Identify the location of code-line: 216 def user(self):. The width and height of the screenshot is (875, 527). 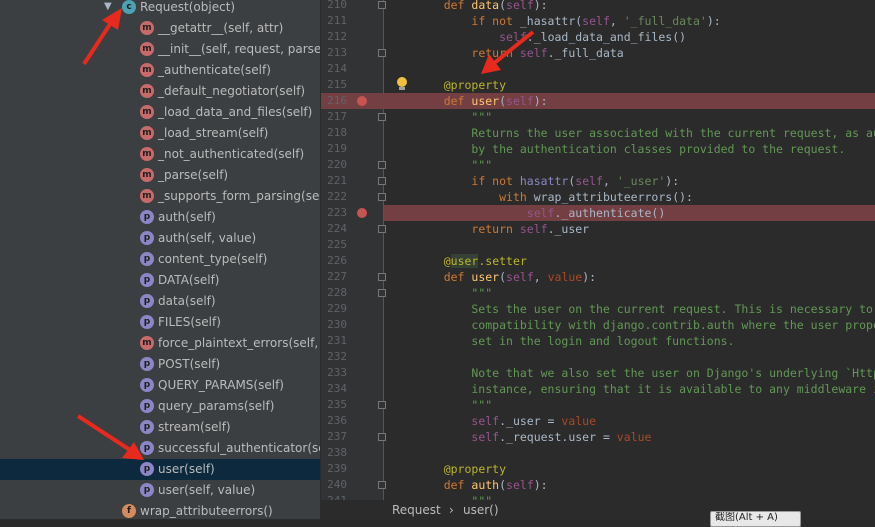
(598, 101).